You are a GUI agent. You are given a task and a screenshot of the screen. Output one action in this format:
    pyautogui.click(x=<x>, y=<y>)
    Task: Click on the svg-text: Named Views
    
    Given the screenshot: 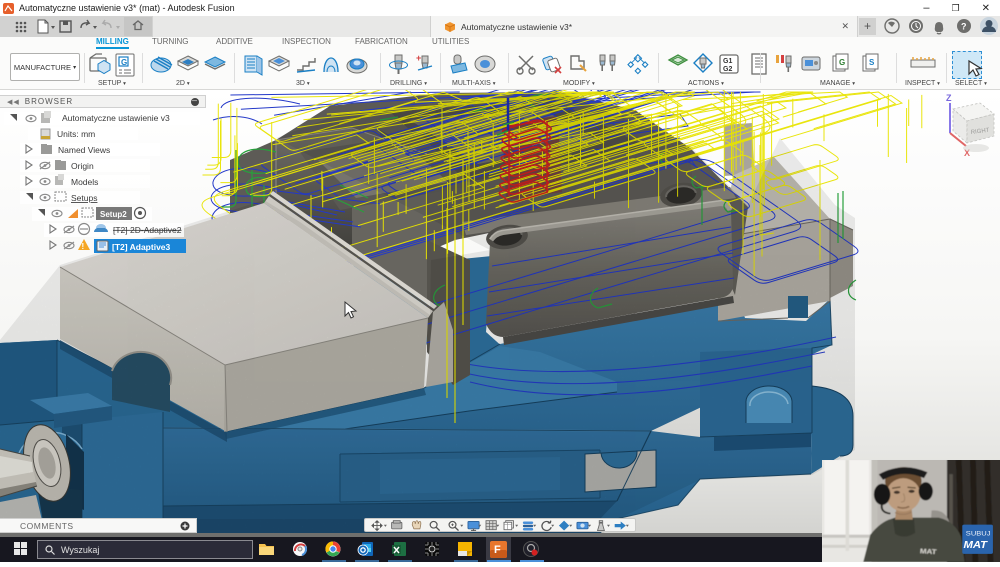 What is the action you would take?
    pyautogui.click(x=84, y=150)
    